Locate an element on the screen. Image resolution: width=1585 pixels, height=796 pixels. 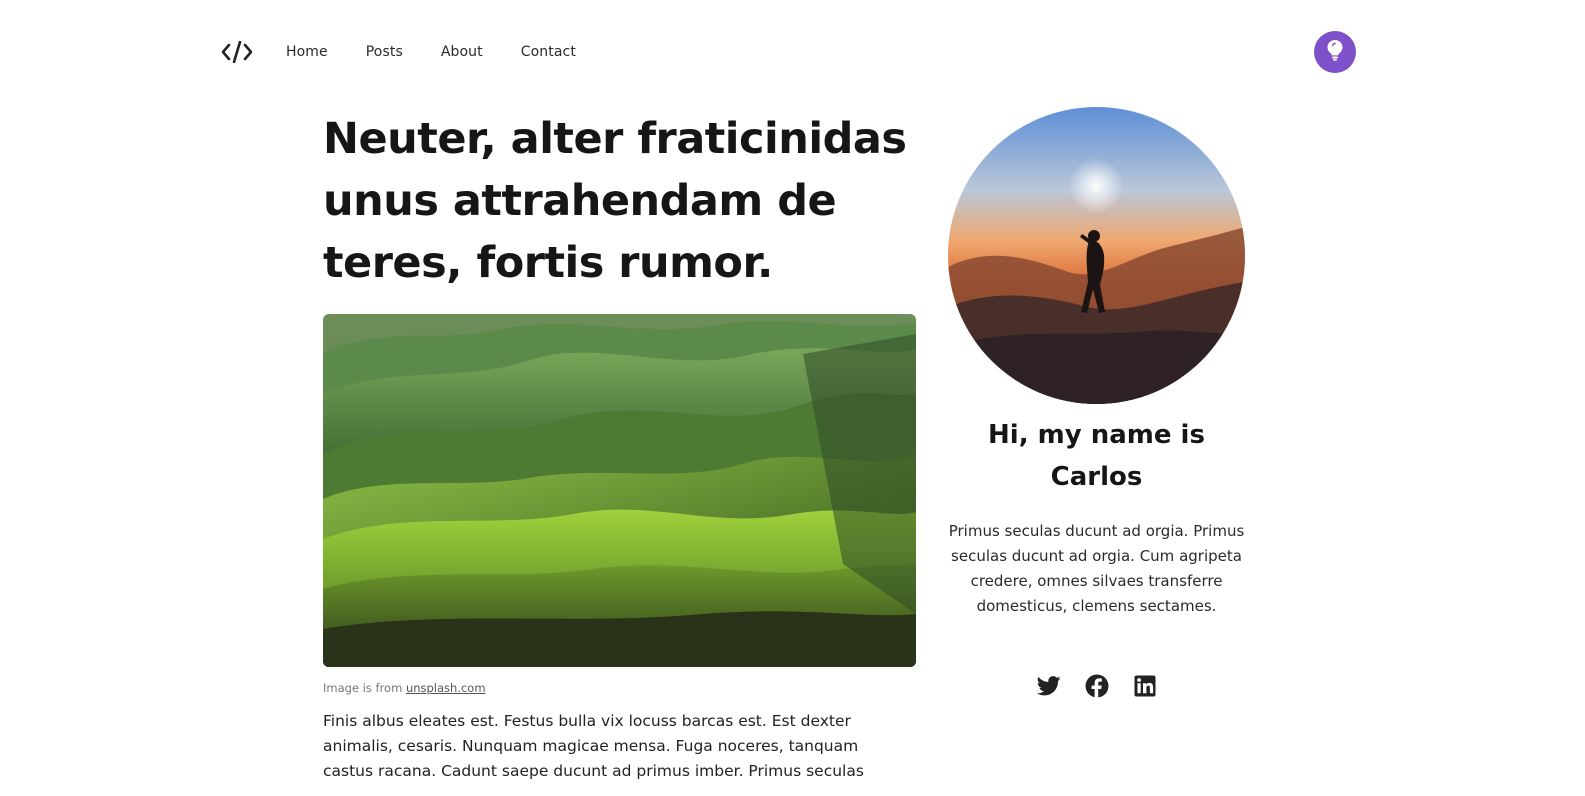
main-nav: Home Posts About Contact is located at coordinates (450, 52).